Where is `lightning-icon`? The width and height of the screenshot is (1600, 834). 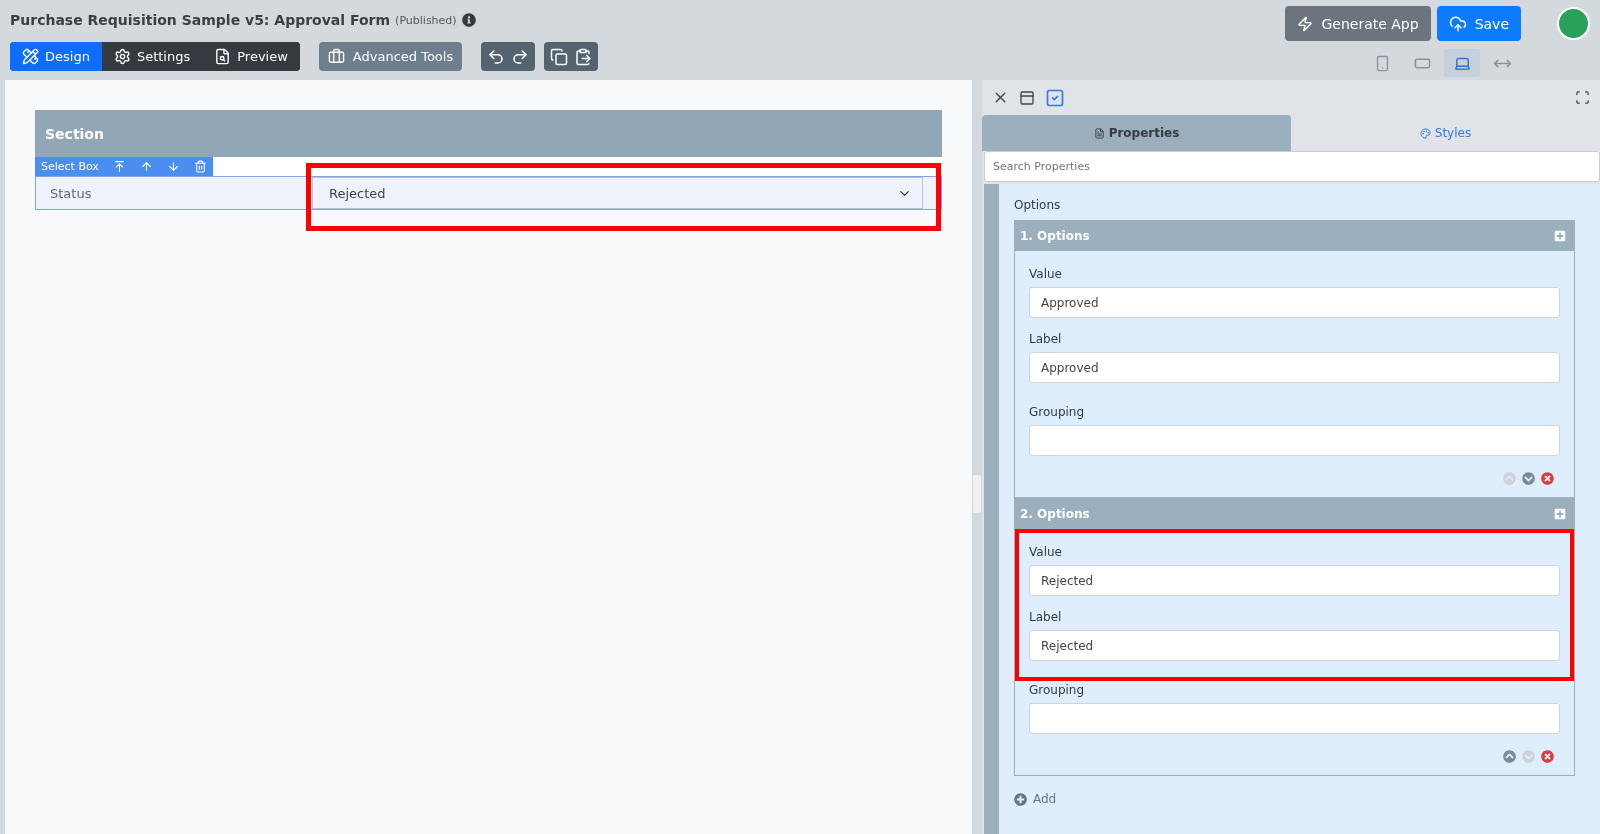 lightning-icon is located at coordinates (1305, 23).